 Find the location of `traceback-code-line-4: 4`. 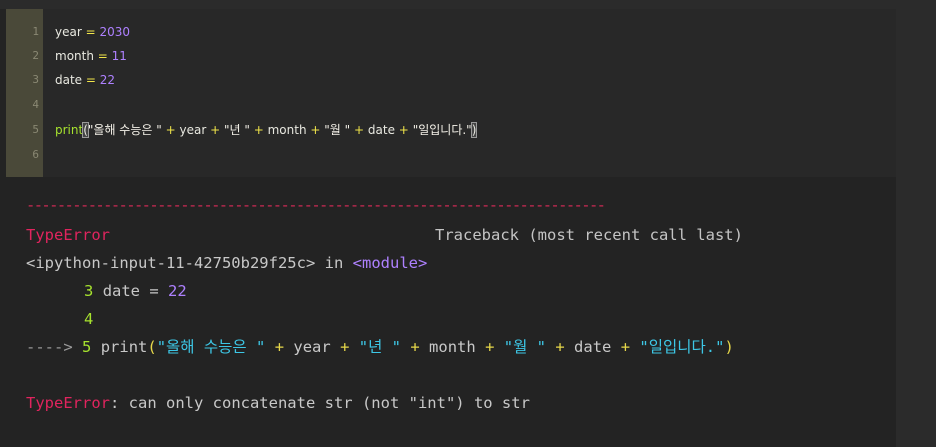

traceback-code-line-4: 4 is located at coordinates (88, 319).